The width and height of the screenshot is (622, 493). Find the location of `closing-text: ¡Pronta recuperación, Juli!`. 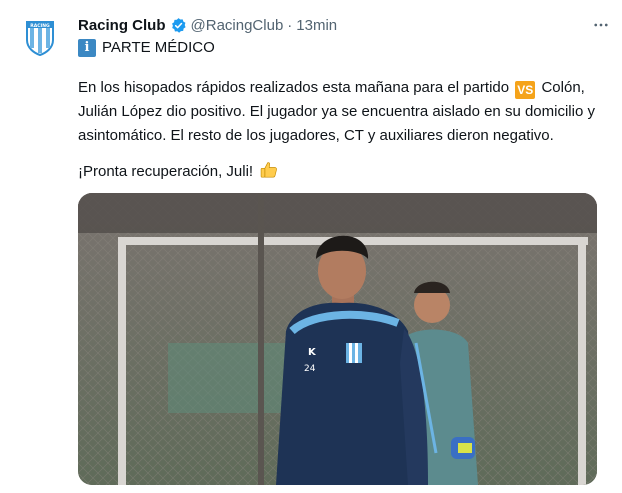

closing-text: ¡Pronta recuperación, Juli! is located at coordinates (166, 171).